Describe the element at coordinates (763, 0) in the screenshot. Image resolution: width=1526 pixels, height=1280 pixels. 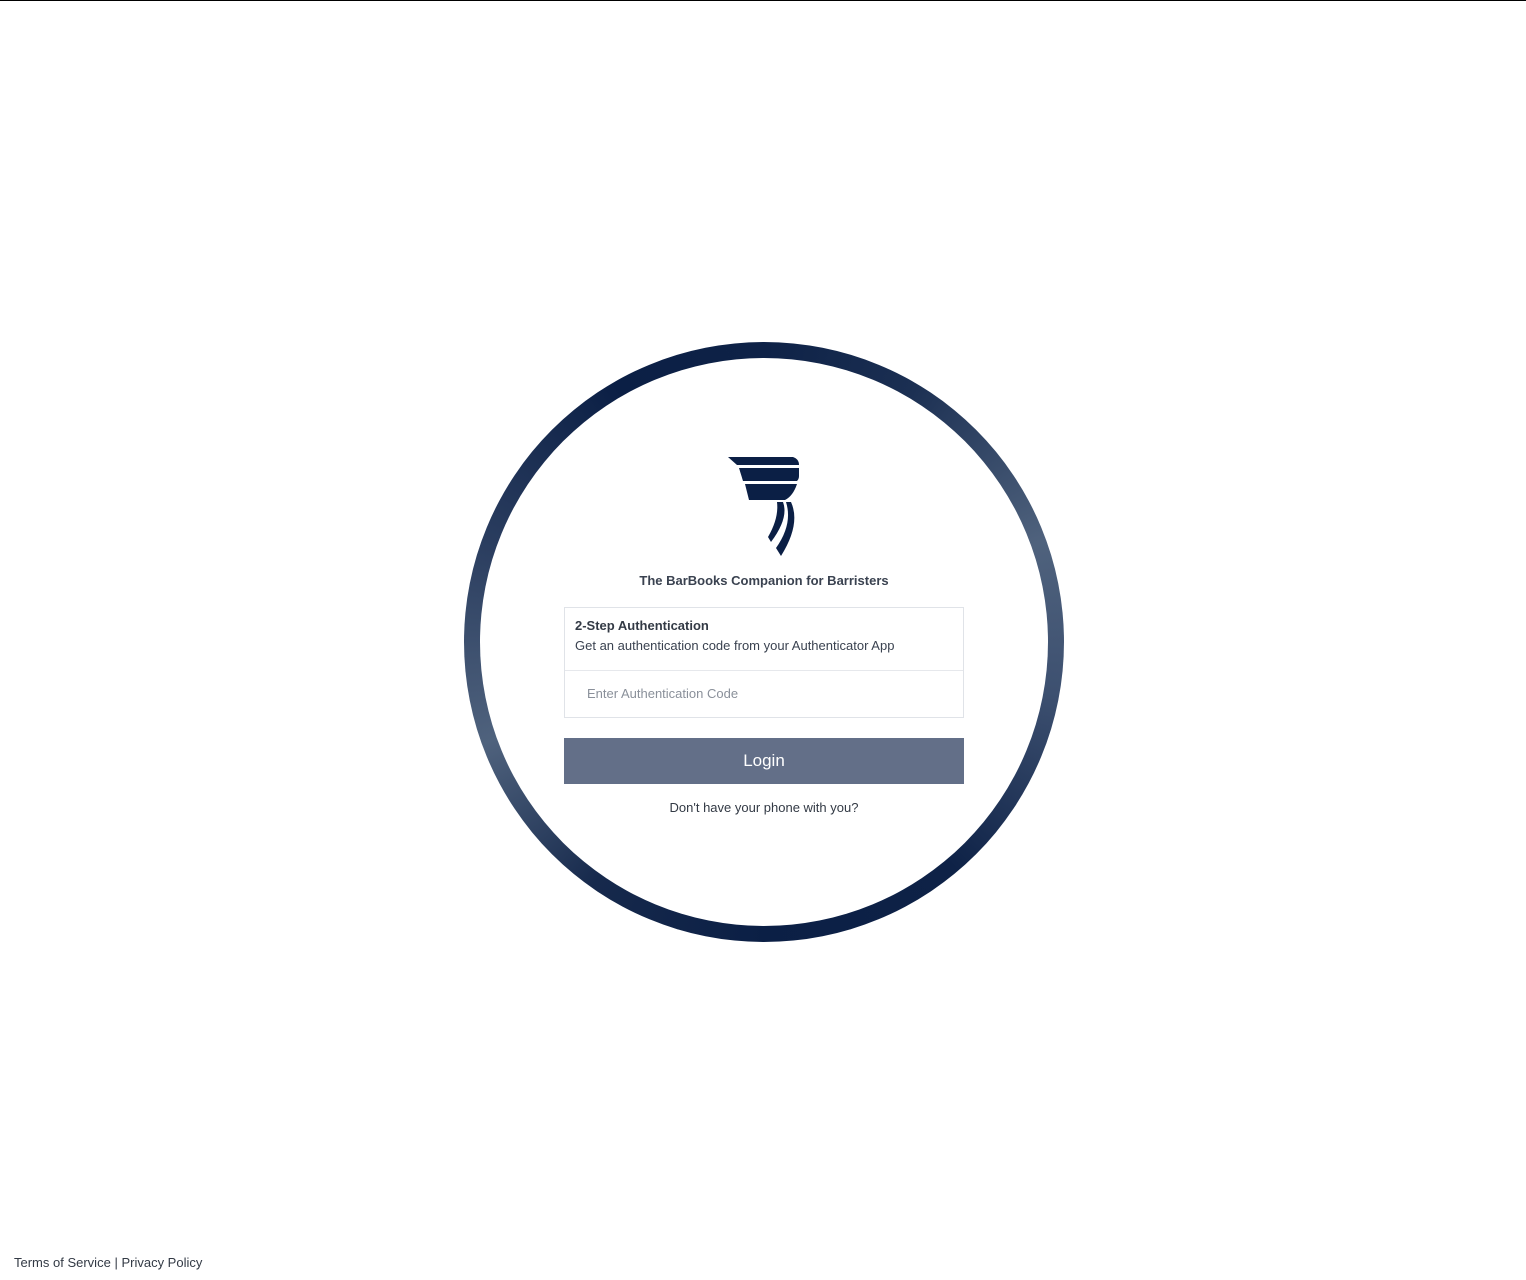
I see `top-border` at that location.